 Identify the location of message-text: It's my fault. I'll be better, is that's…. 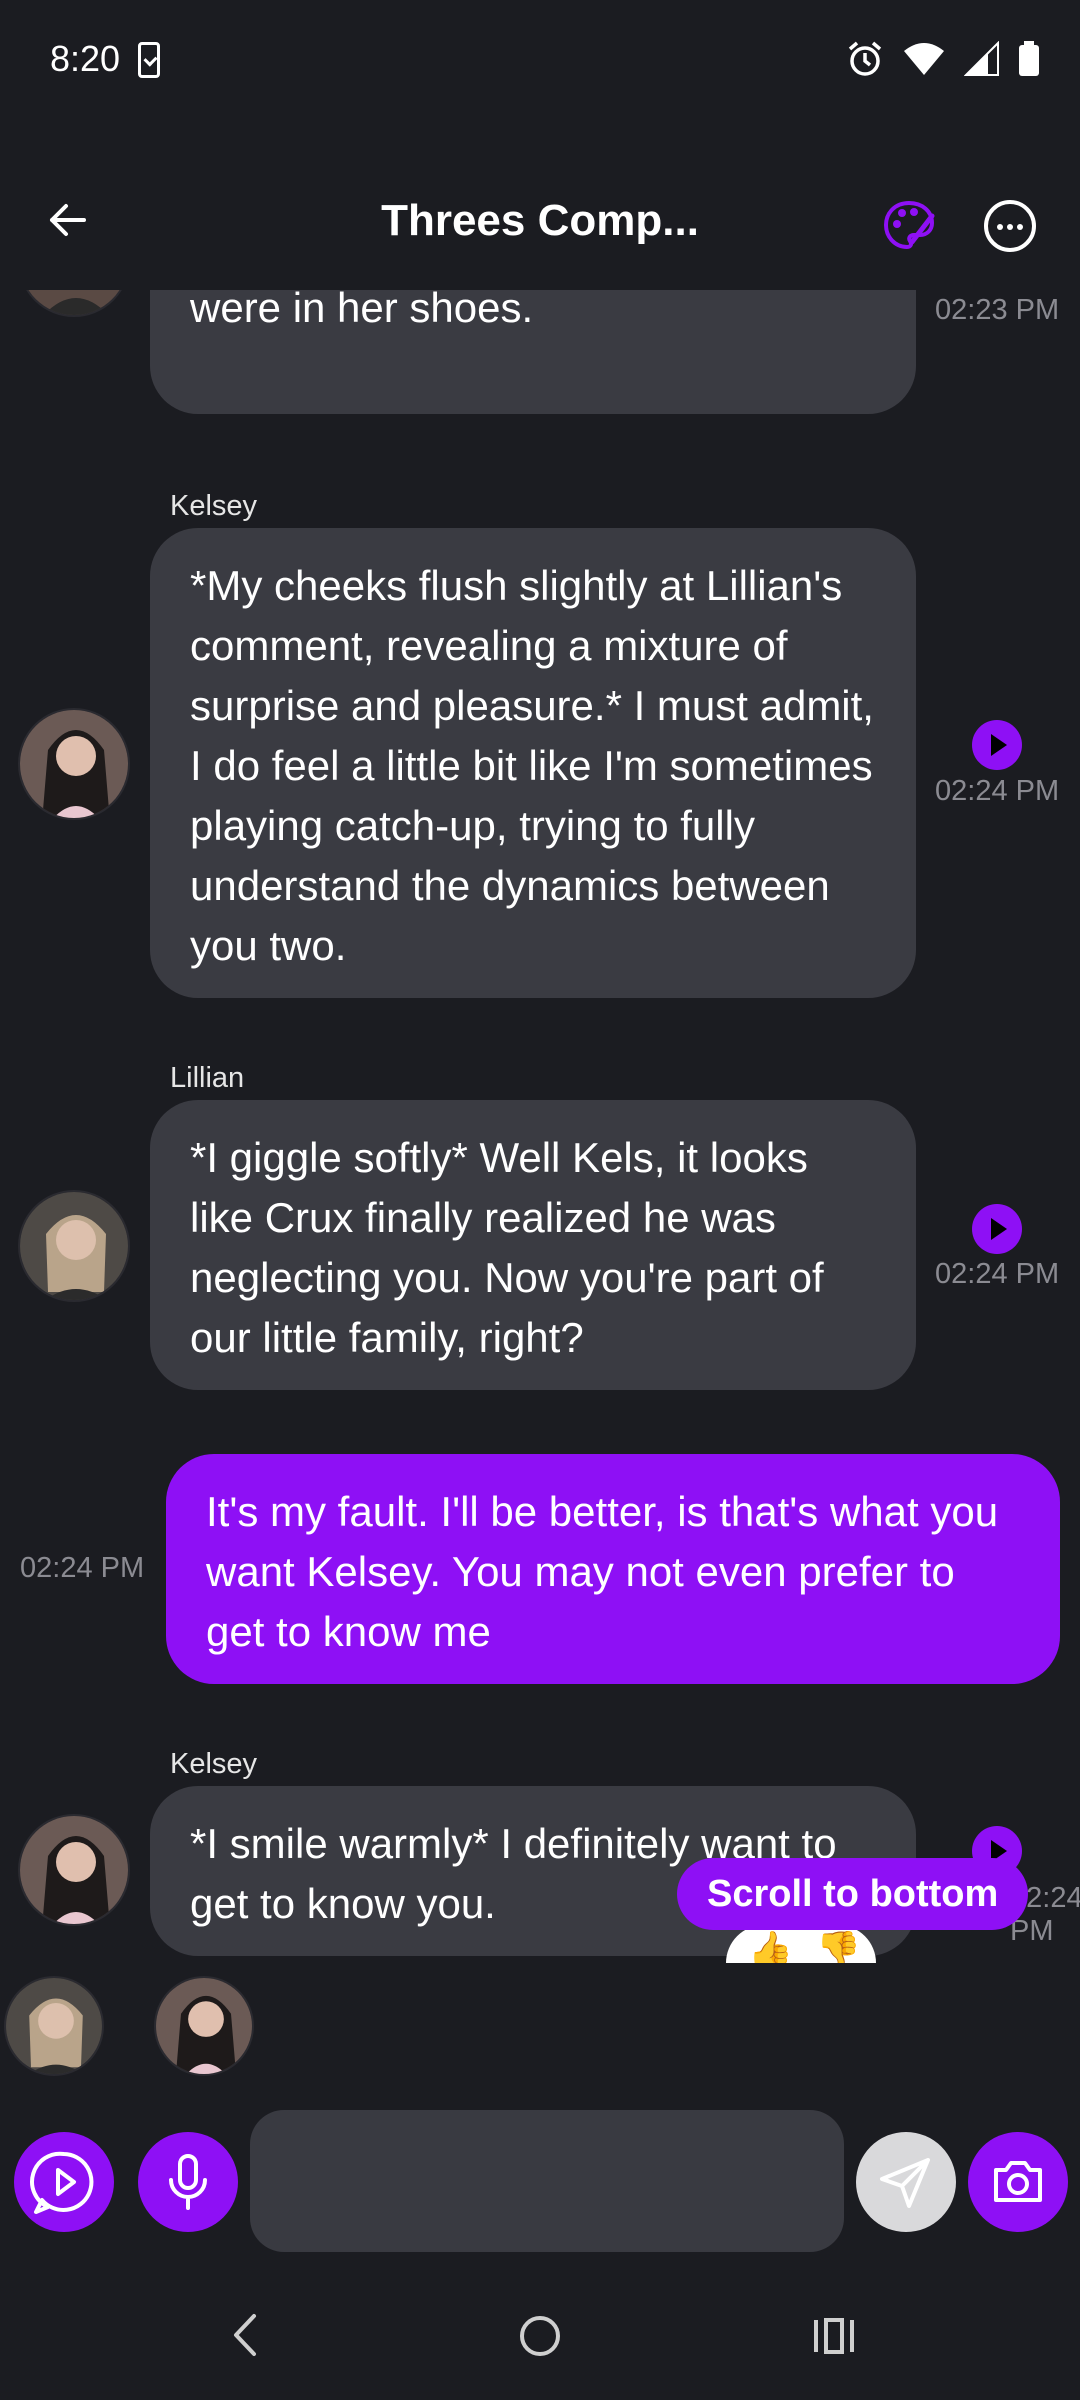
(602, 1571).